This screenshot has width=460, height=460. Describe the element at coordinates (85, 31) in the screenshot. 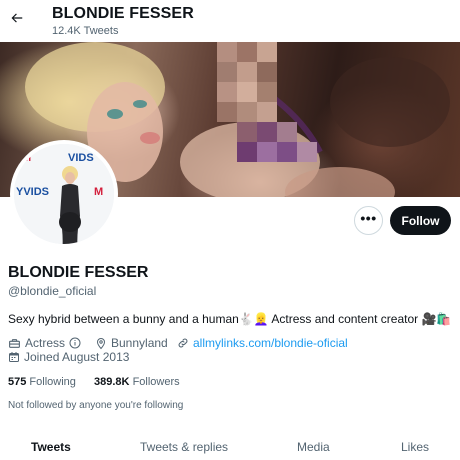

I see `tweet-count: 12.4K Tweets` at that location.